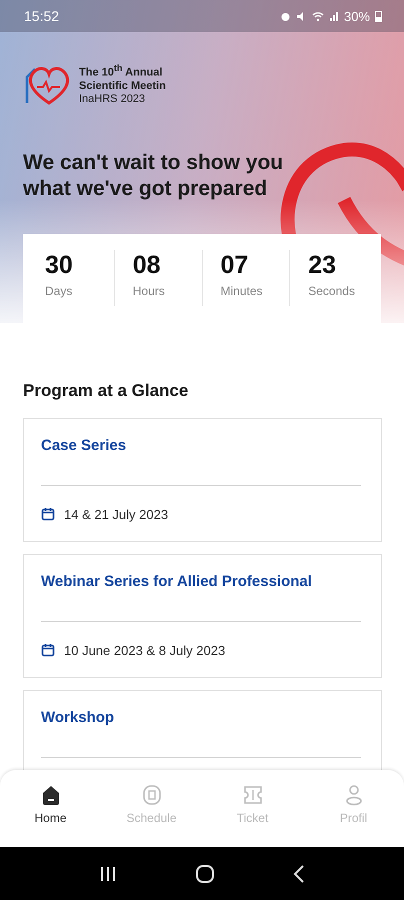 The width and height of the screenshot is (404, 900). What do you see at coordinates (106, 390) in the screenshot?
I see `section-title: Program at a Glance` at bounding box center [106, 390].